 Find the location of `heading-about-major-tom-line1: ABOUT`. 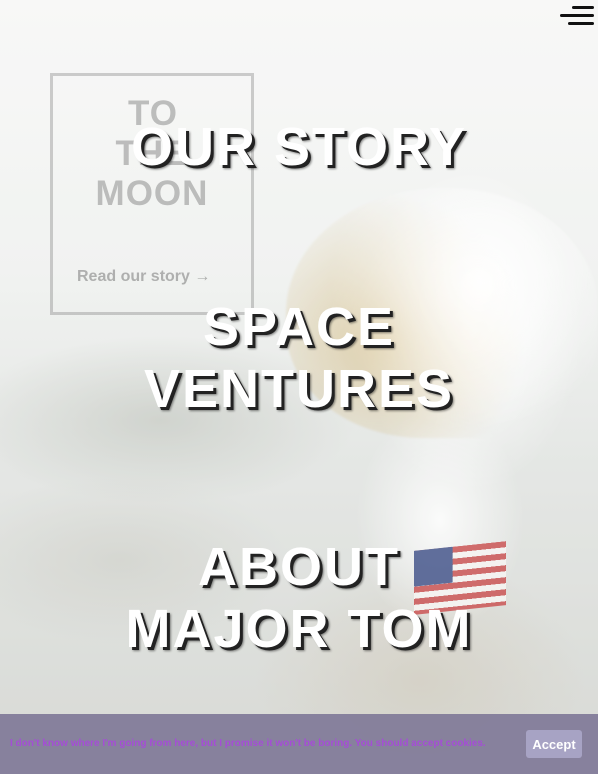

heading-about-major-tom-line1: ABOUT is located at coordinates (299, 567).